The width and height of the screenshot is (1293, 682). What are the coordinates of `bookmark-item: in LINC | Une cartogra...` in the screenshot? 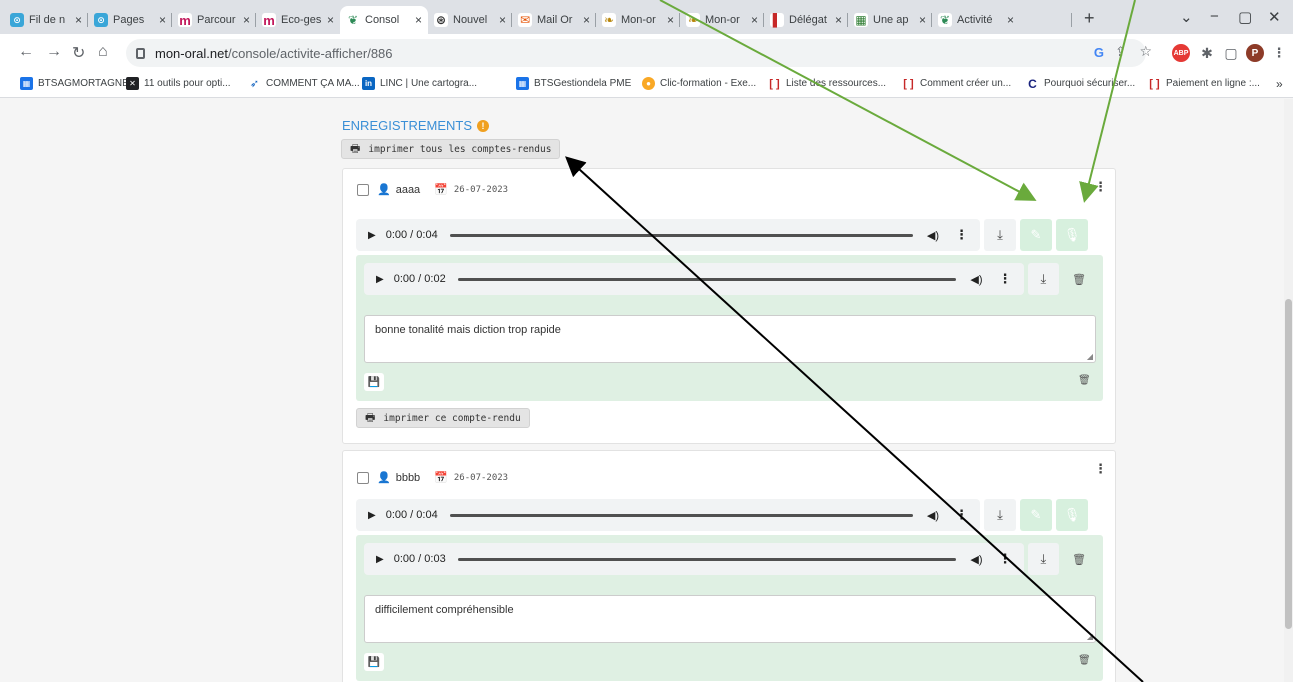 It's located at (419, 83).